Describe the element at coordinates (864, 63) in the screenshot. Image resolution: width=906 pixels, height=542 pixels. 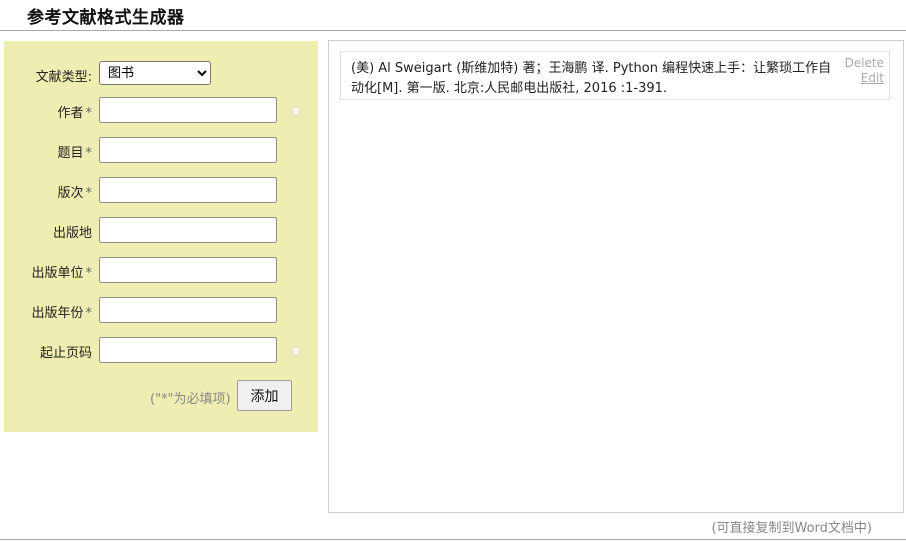
I see `delete-link: Delete` at that location.